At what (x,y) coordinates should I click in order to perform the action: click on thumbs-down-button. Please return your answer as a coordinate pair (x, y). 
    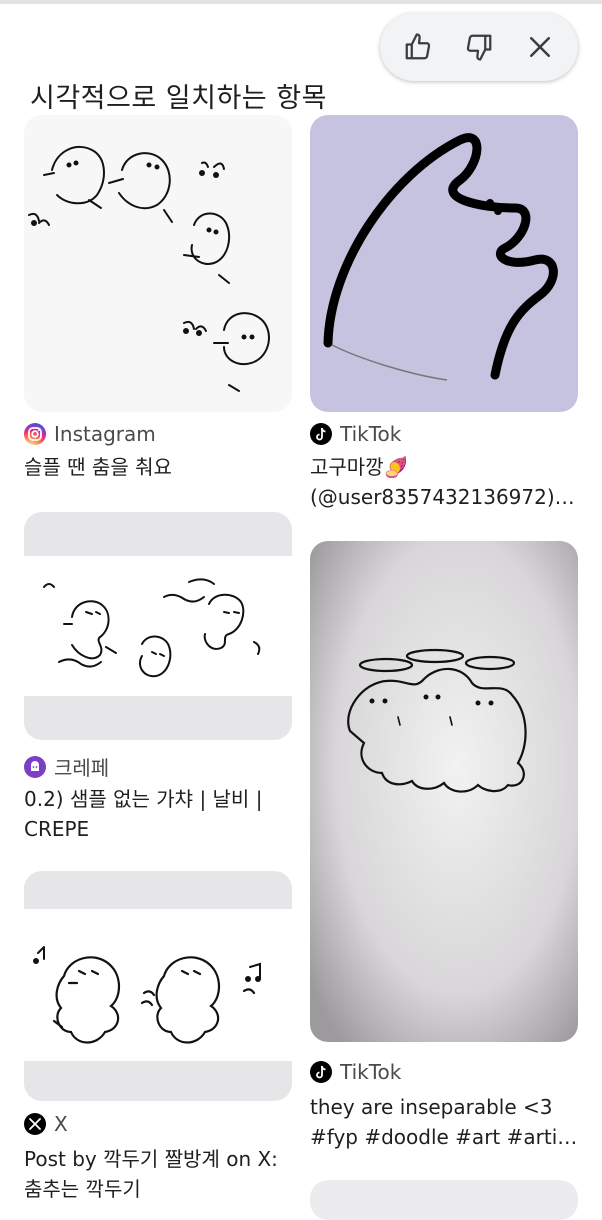
    Looking at the image, I should click on (479, 47).